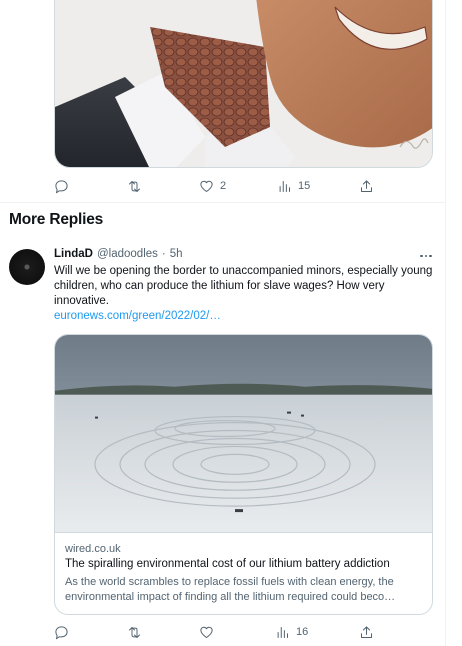 The width and height of the screenshot is (462, 646). What do you see at coordinates (73, 254) in the screenshot?
I see `display-name: LindaD` at bounding box center [73, 254].